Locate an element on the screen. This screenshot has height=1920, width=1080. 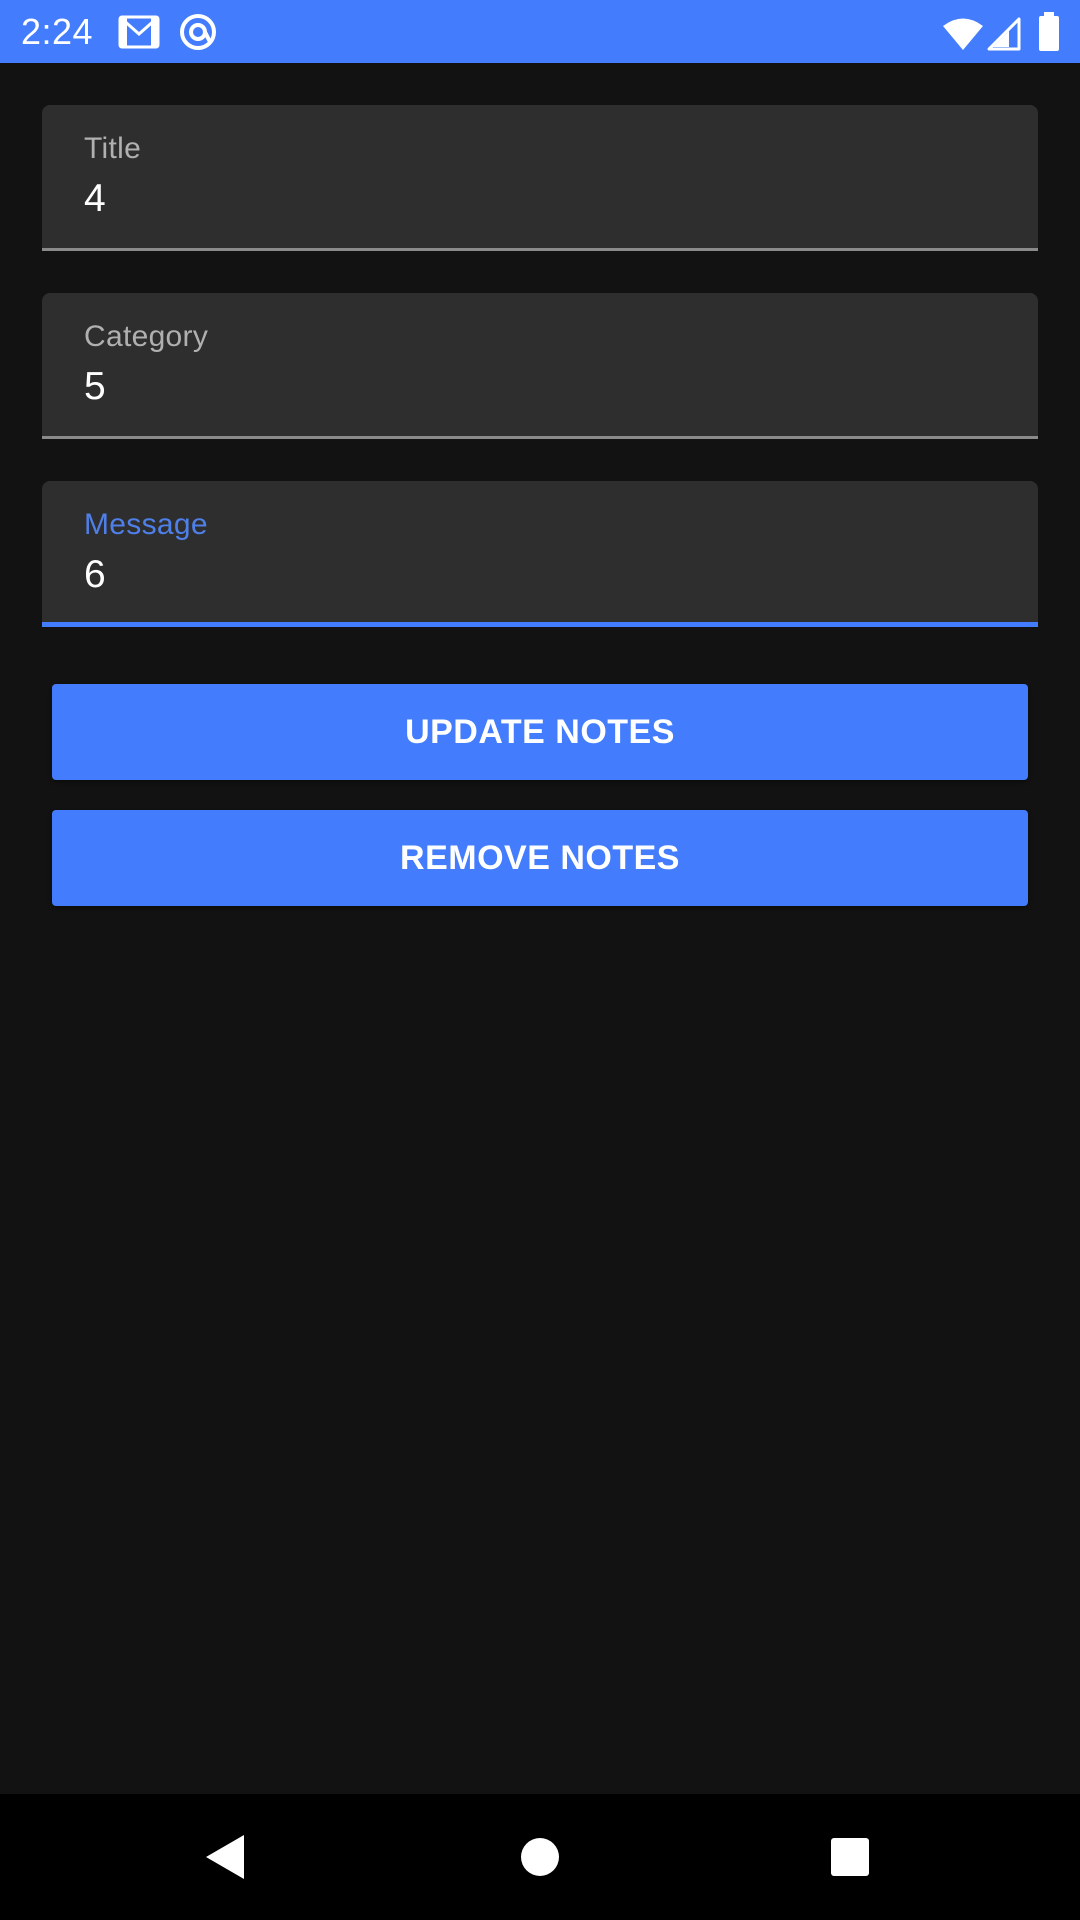
home-icon is located at coordinates (540, 1857).